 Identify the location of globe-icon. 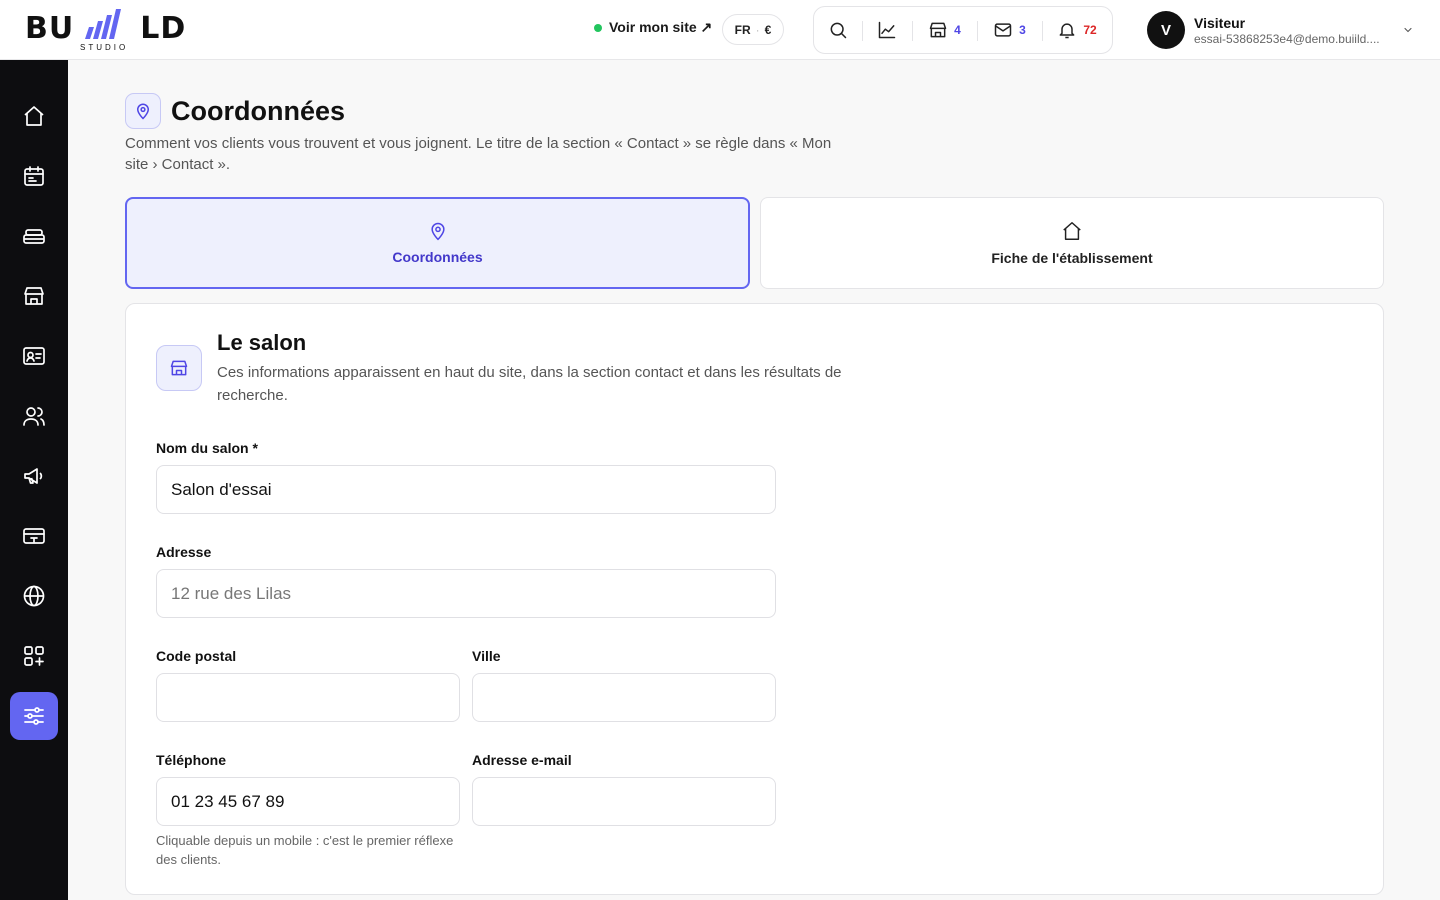
(34, 596).